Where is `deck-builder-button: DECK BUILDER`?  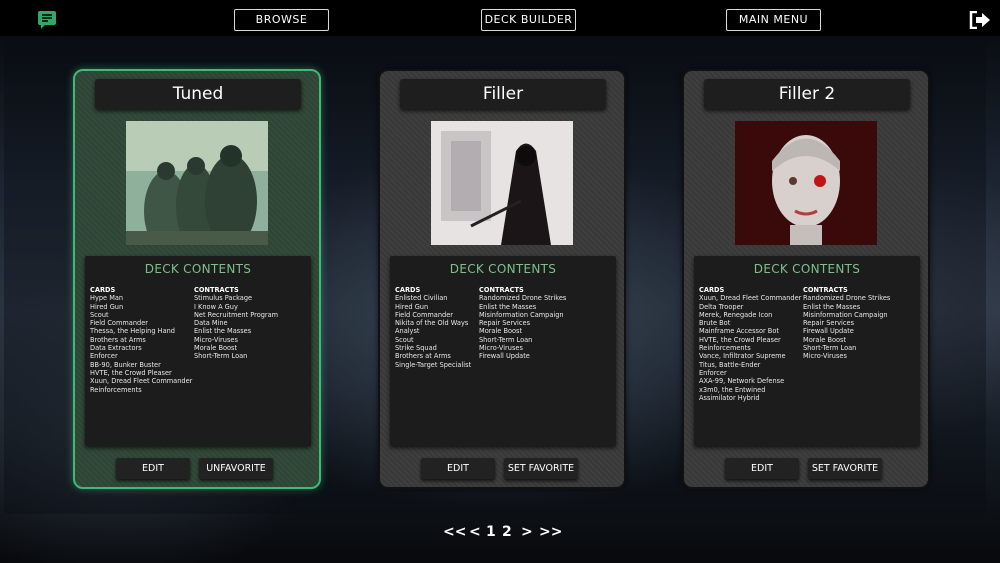 deck-builder-button: DECK BUILDER is located at coordinates (528, 20).